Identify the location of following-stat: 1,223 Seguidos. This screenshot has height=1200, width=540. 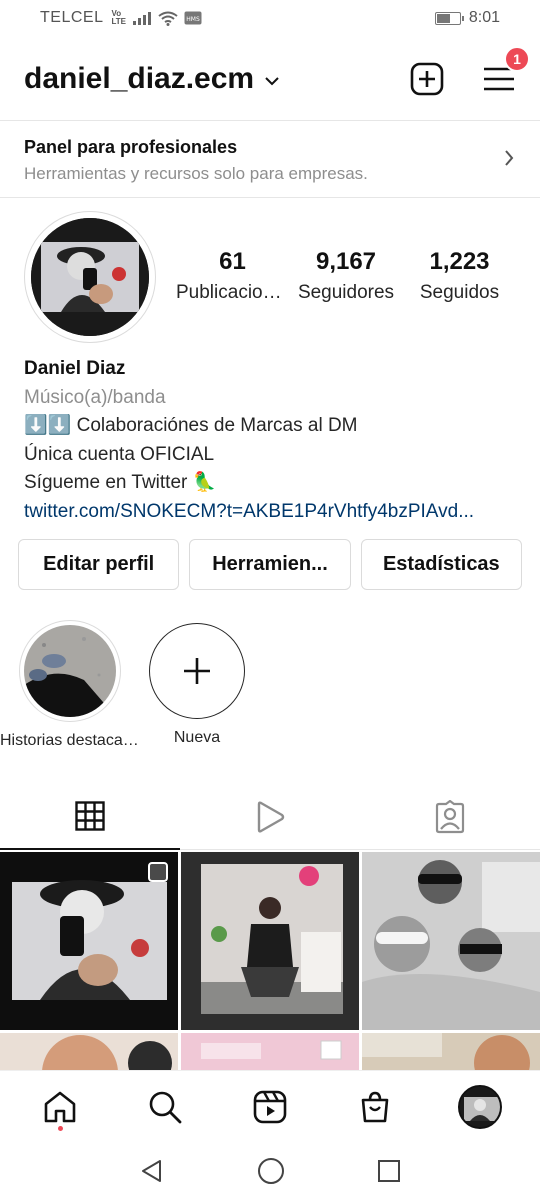
(459, 276).